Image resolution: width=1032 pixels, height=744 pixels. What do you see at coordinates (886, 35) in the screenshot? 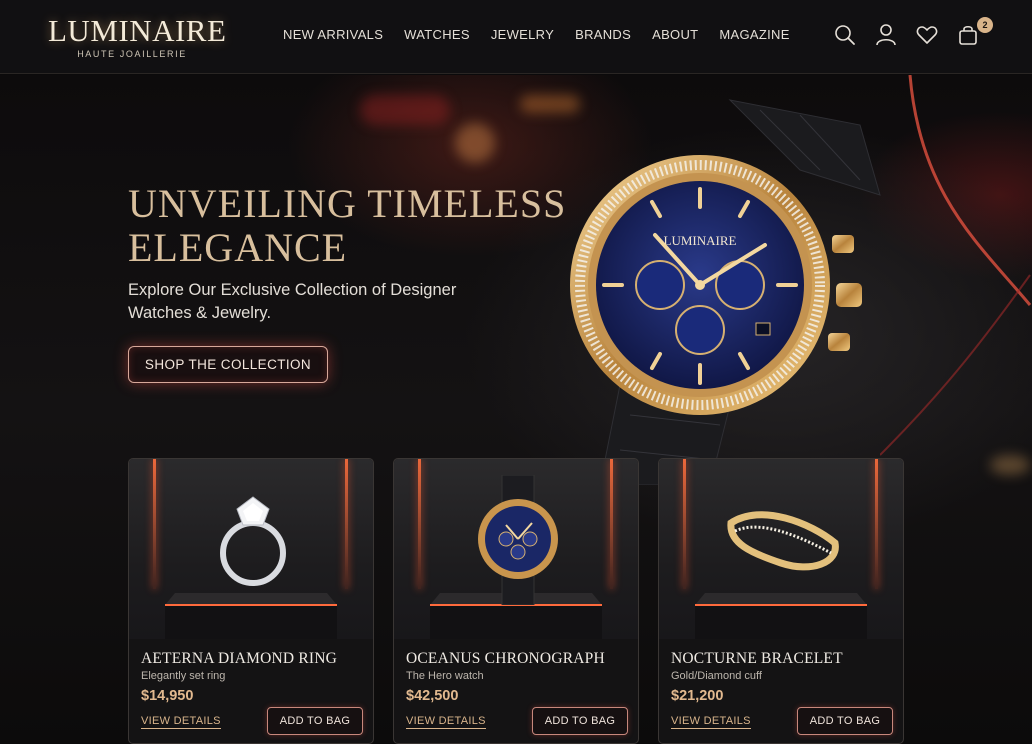
I see `account-icon` at bounding box center [886, 35].